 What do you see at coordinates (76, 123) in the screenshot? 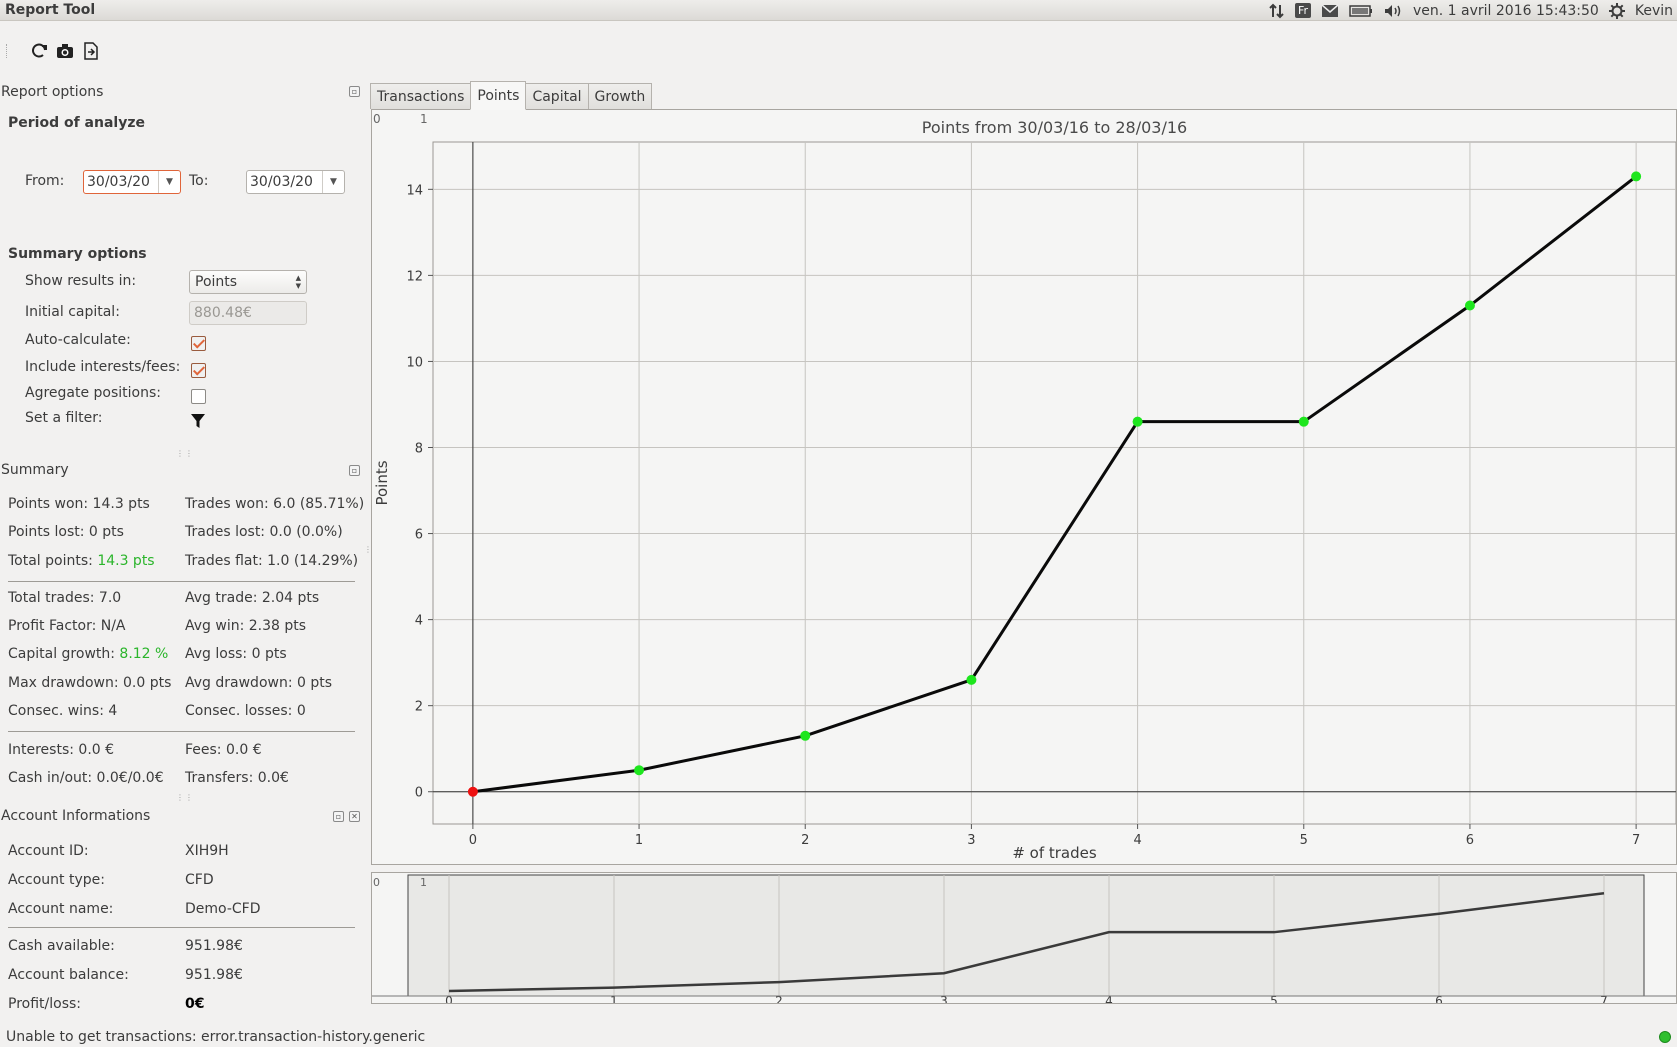
I see `period-section-label: Period of analyze` at bounding box center [76, 123].